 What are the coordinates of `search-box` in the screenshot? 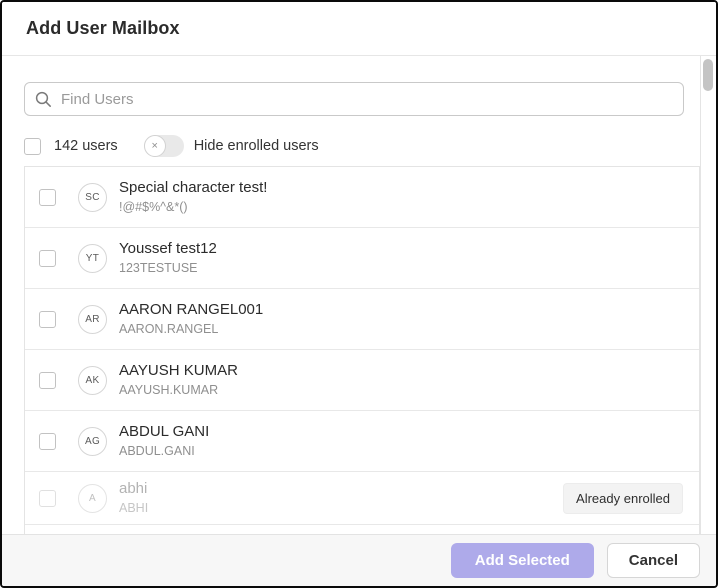 It's located at (354, 99).